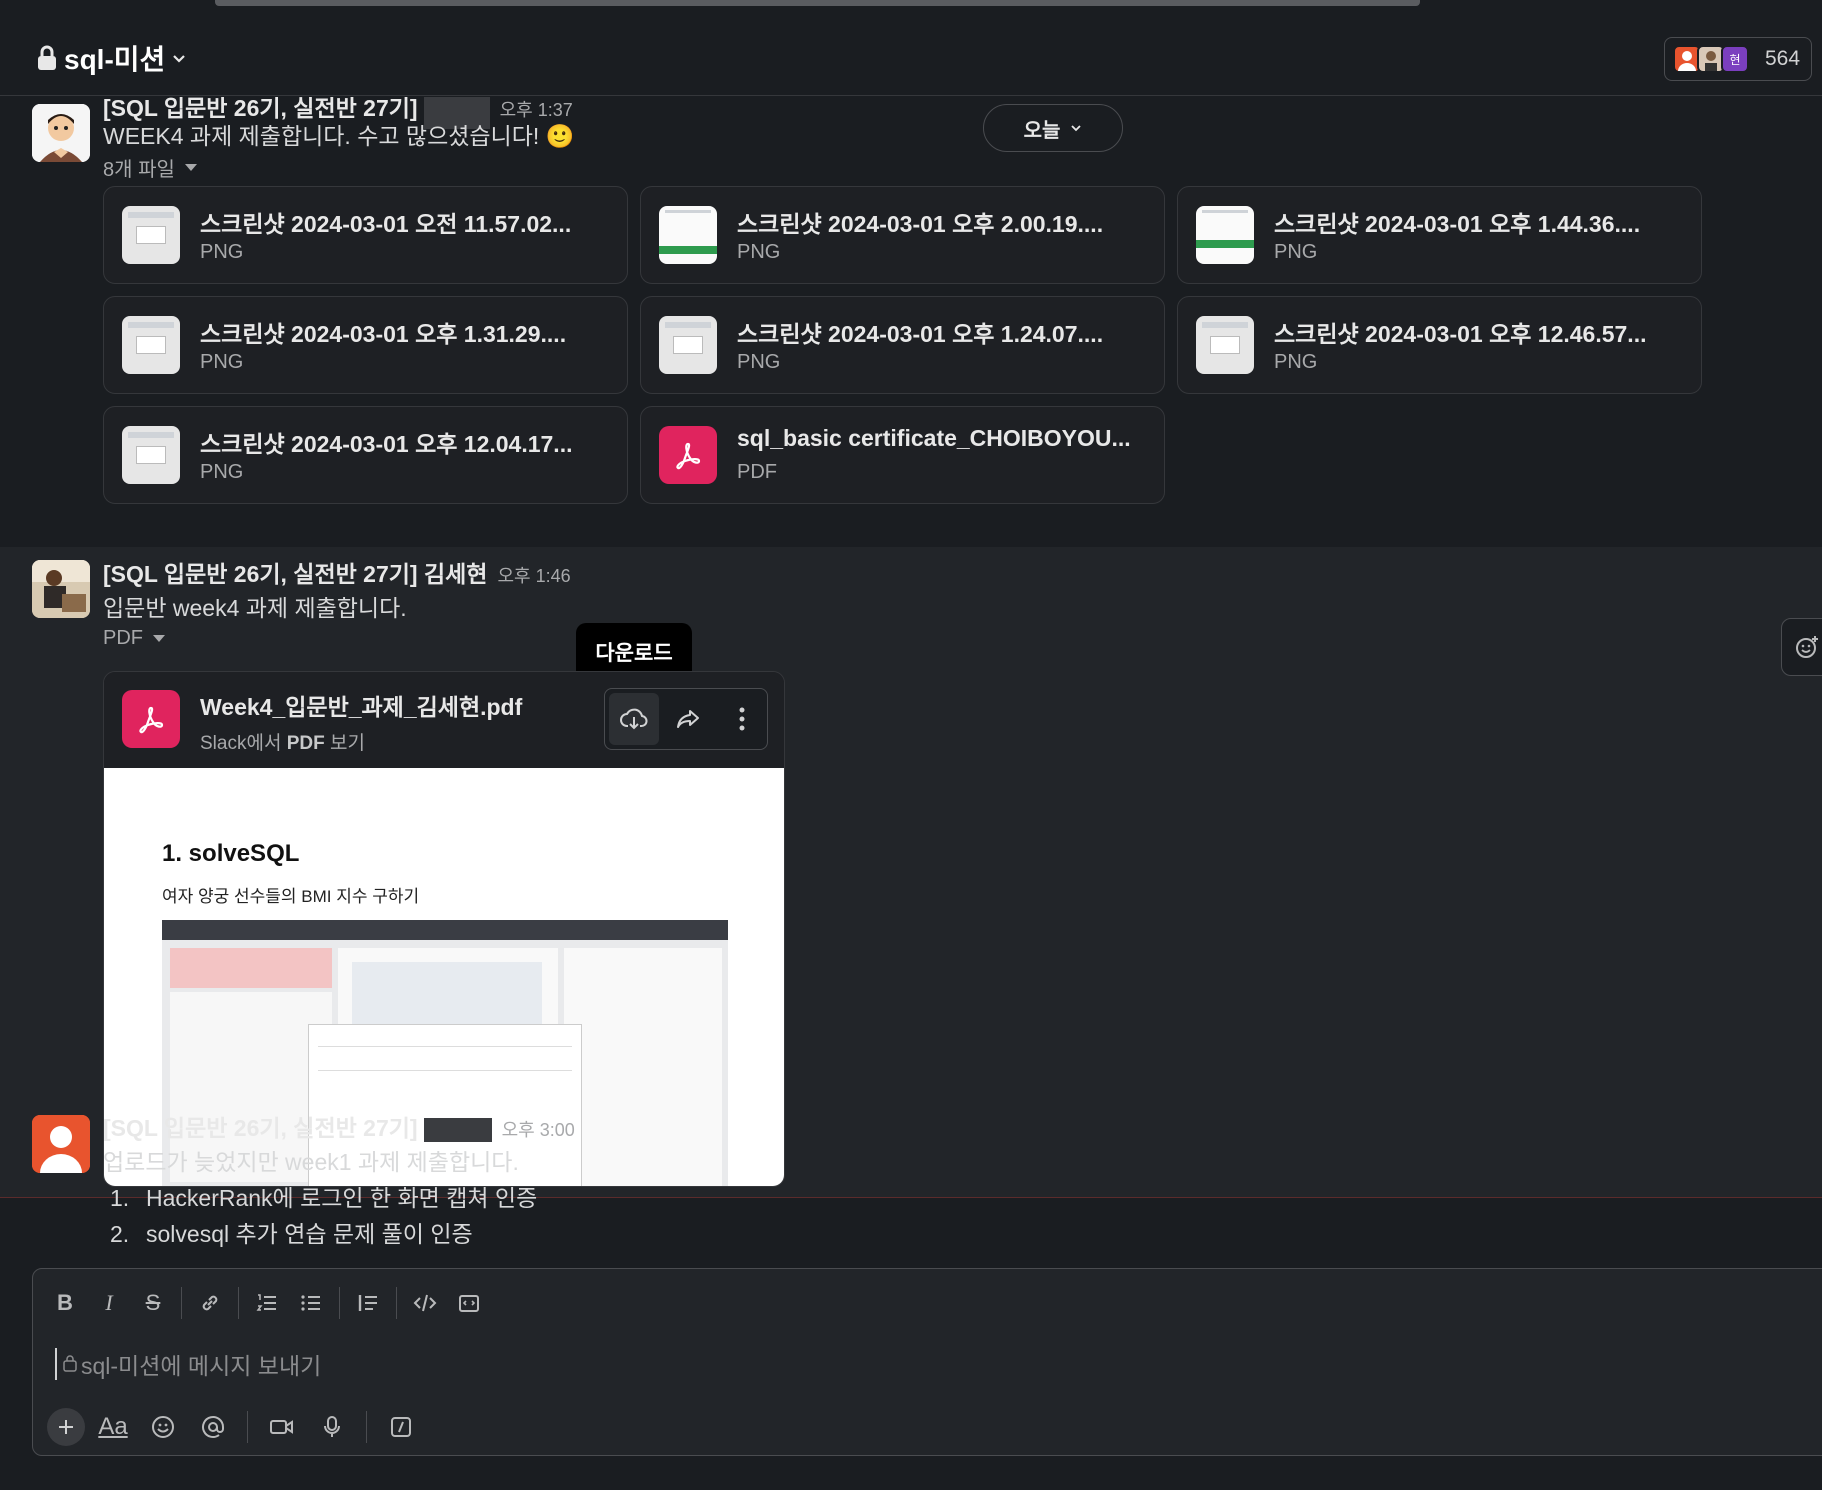  I want to click on emoji-add-icon, so click(1807, 647).